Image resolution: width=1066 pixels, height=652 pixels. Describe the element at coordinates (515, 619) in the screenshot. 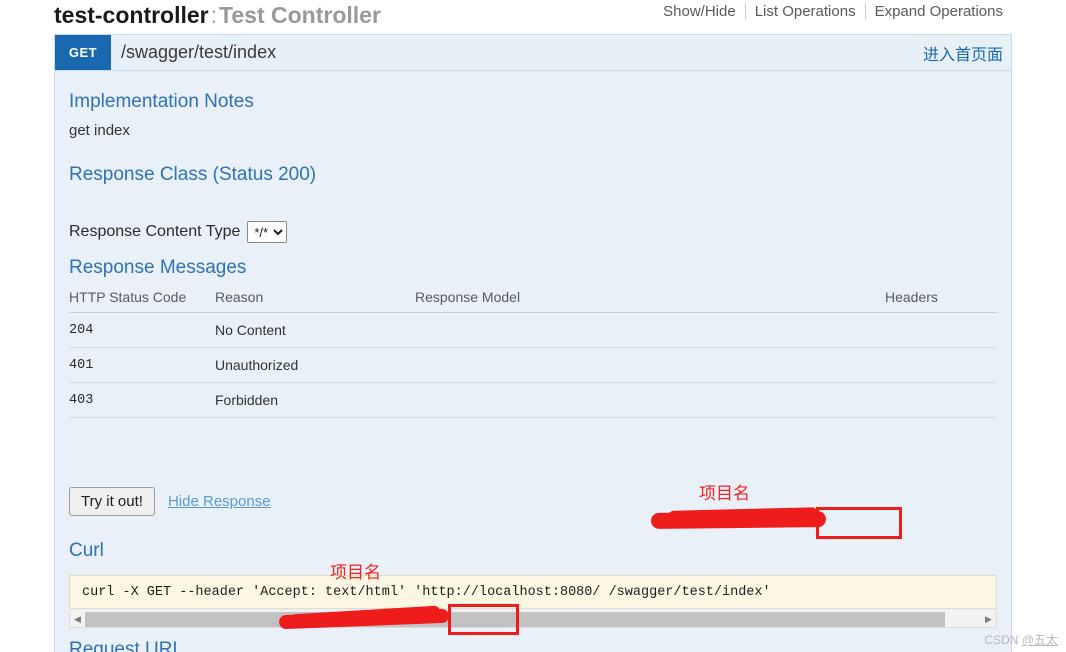

I see `scrollbar-thumb` at that location.